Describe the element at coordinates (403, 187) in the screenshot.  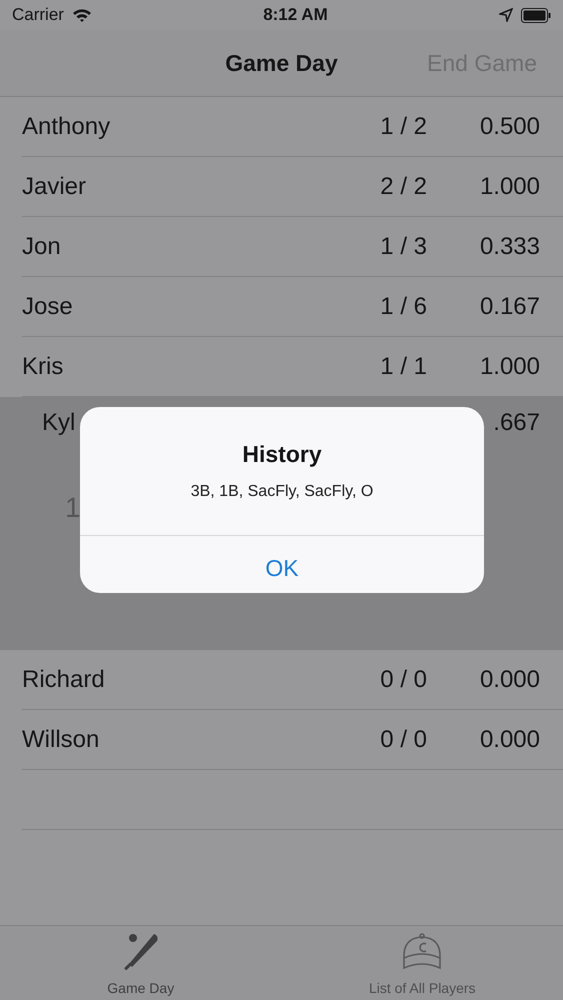
I see `hits-count: 2 / 2` at that location.